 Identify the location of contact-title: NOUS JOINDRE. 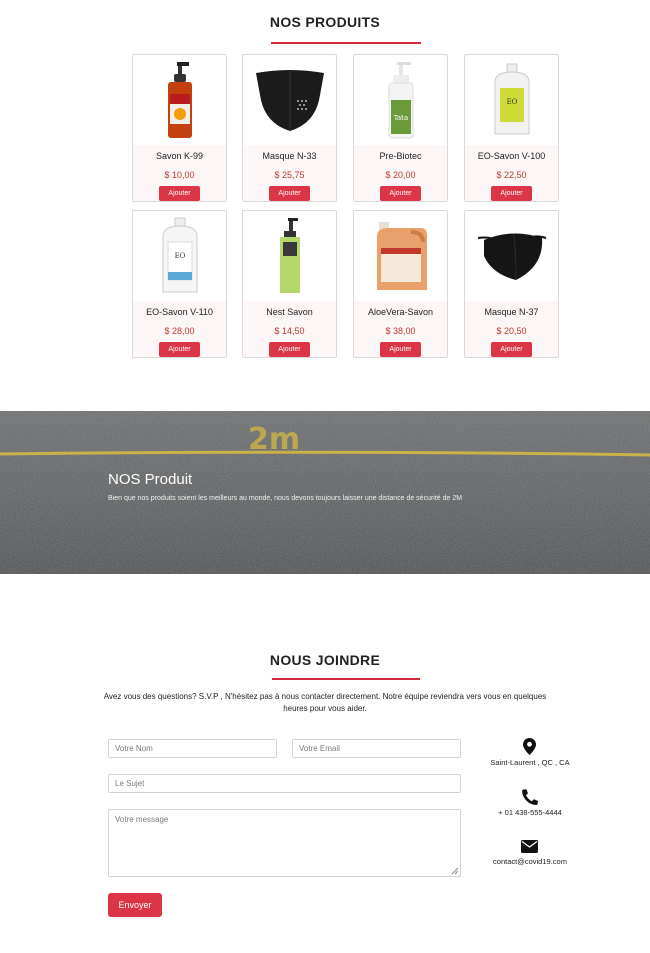
(325, 660).